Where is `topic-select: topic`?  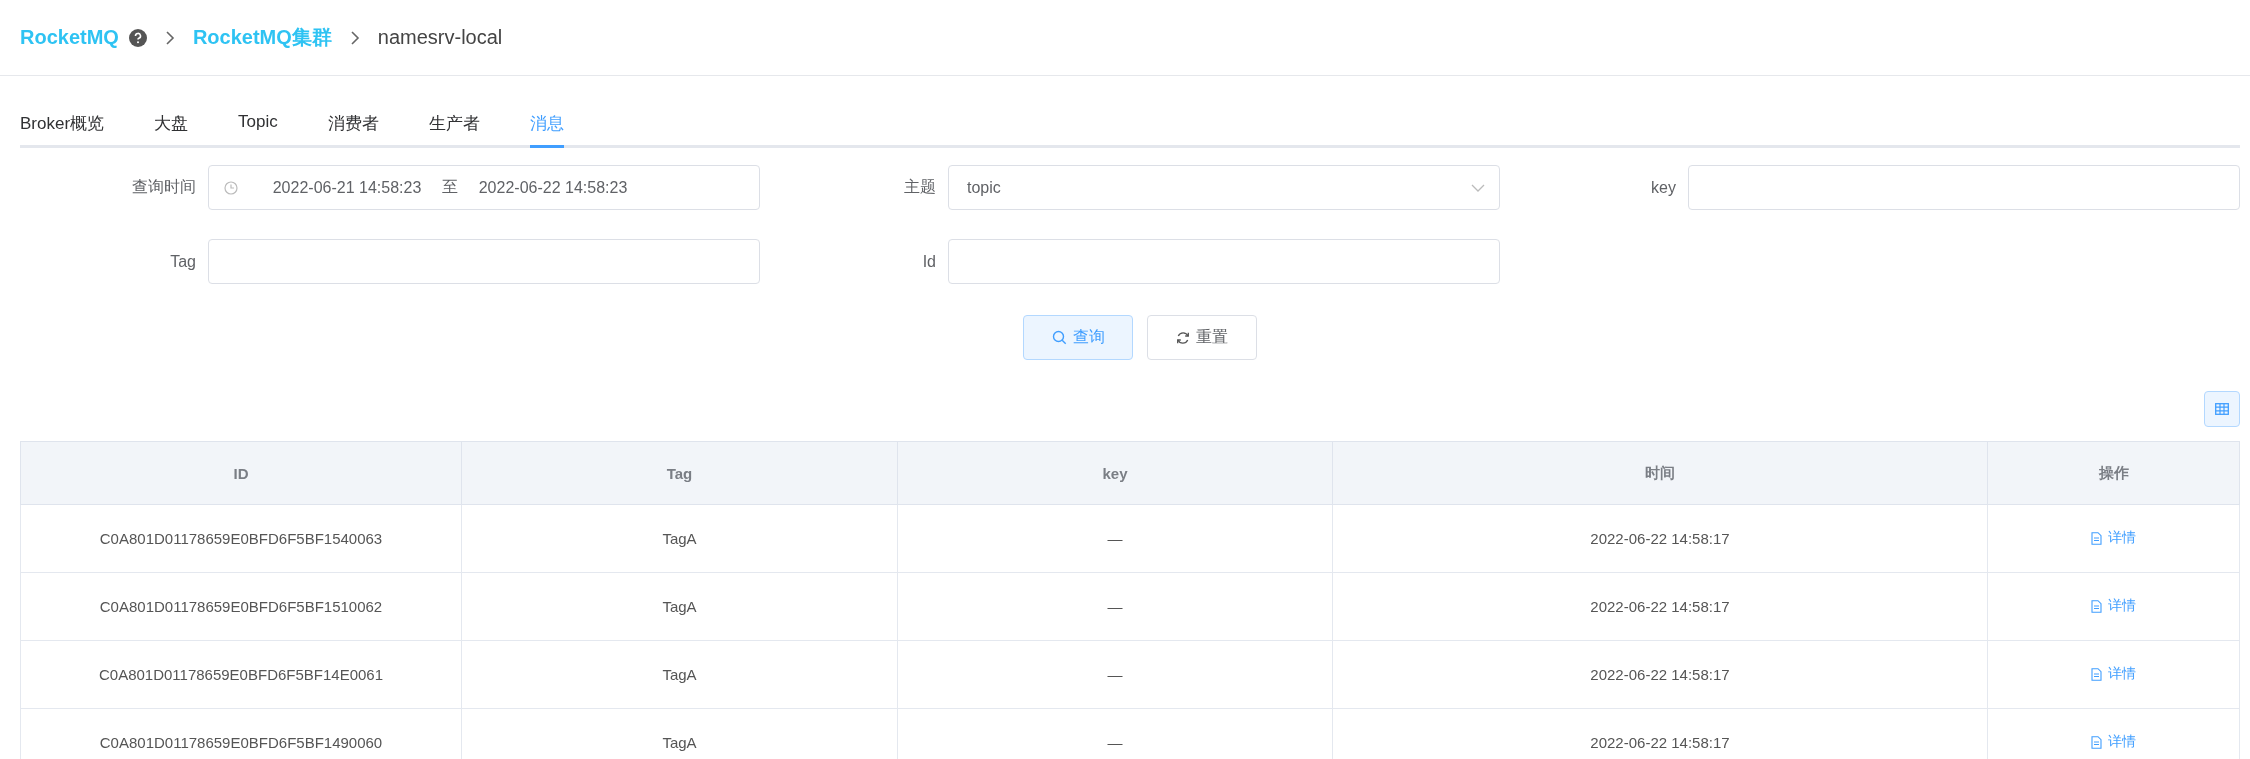
topic-select: topic is located at coordinates (1224, 187).